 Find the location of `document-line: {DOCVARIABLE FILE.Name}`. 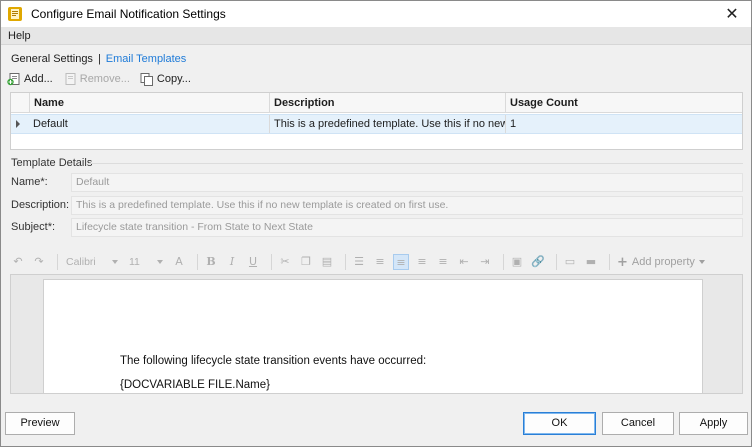

document-line: {DOCVARIABLE FILE.Name} is located at coordinates (195, 385).